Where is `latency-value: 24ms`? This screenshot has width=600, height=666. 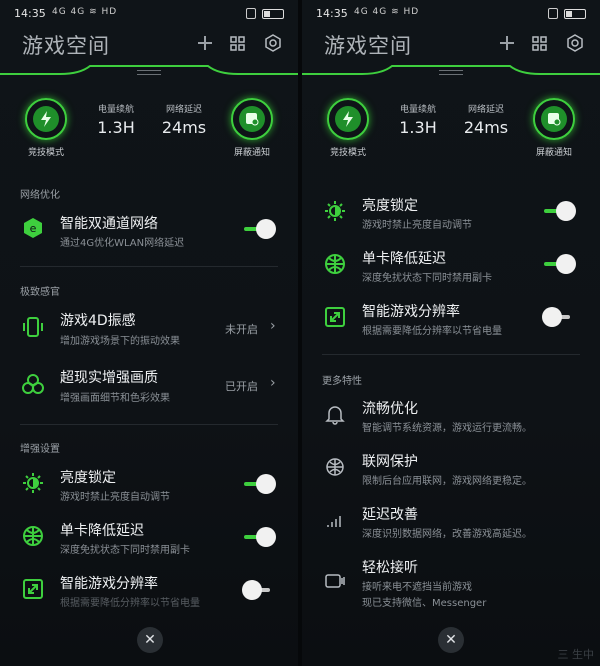
latency-value: 24ms is located at coordinates (184, 127).